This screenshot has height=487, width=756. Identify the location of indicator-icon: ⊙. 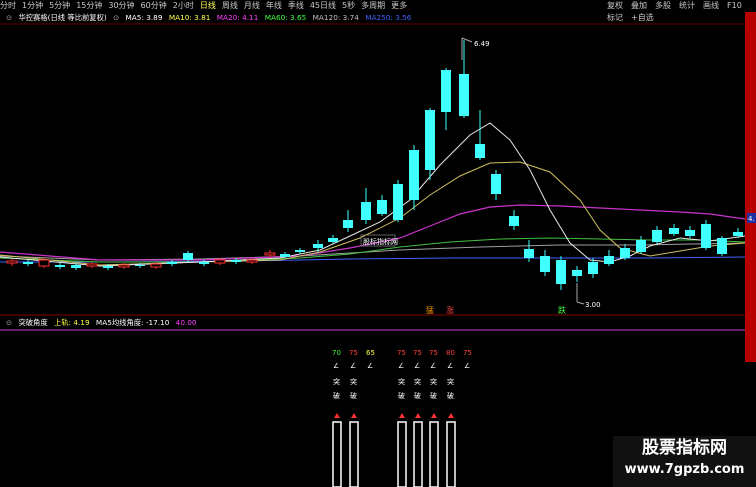
(9, 322).